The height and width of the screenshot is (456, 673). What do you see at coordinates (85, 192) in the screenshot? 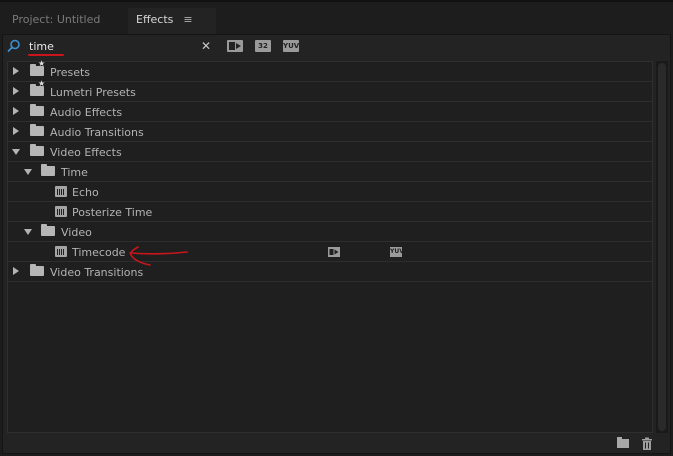
I see `tree-item-label: Echo` at bounding box center [85, 192].